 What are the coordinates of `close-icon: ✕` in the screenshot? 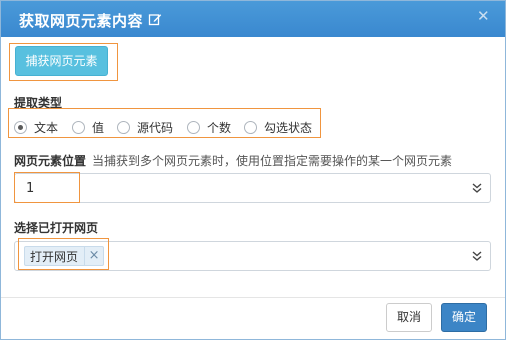 It's located at (484, 16).